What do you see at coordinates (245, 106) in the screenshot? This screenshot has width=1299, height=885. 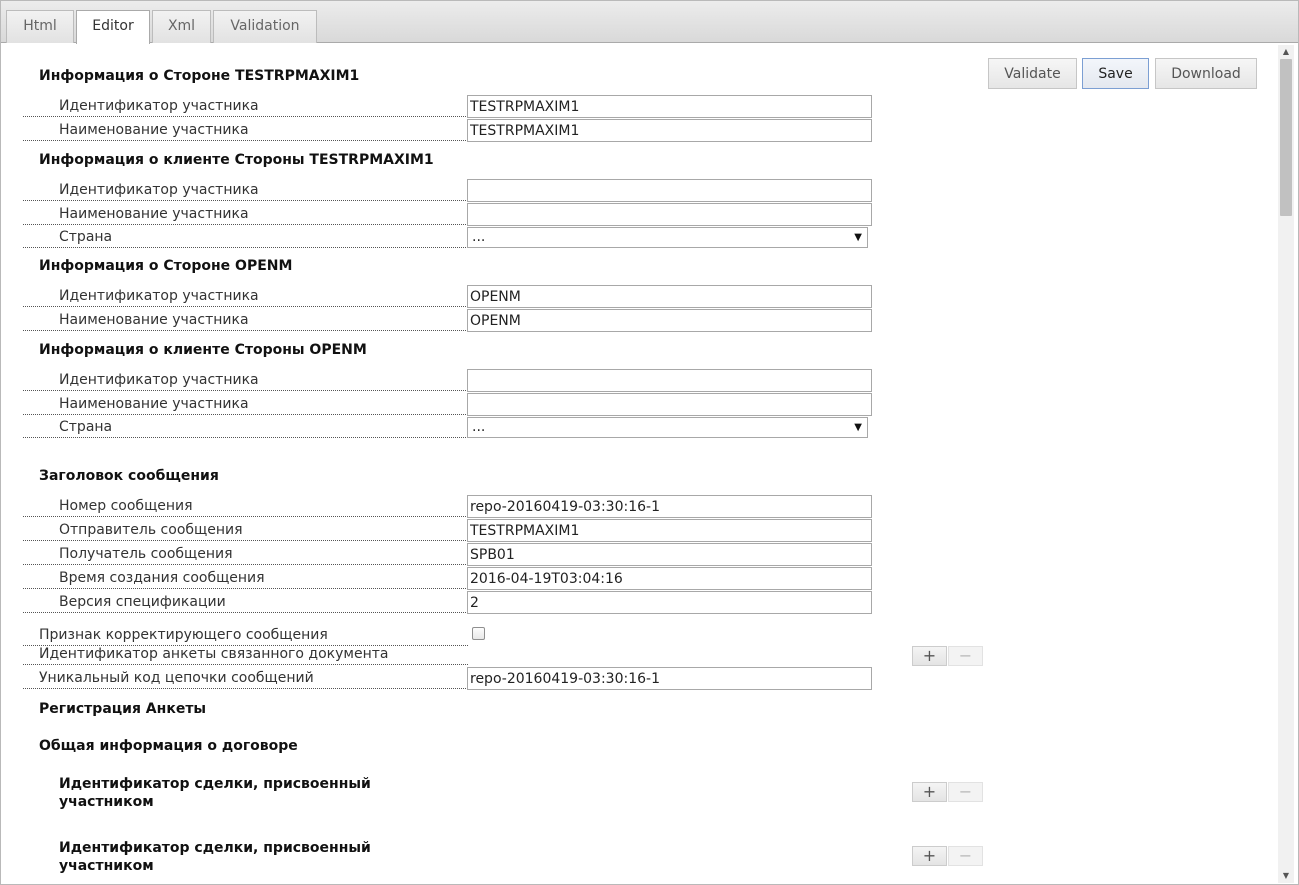 I see `party1-id-label: Идентификатор участника` at bounding box center [245, 106].